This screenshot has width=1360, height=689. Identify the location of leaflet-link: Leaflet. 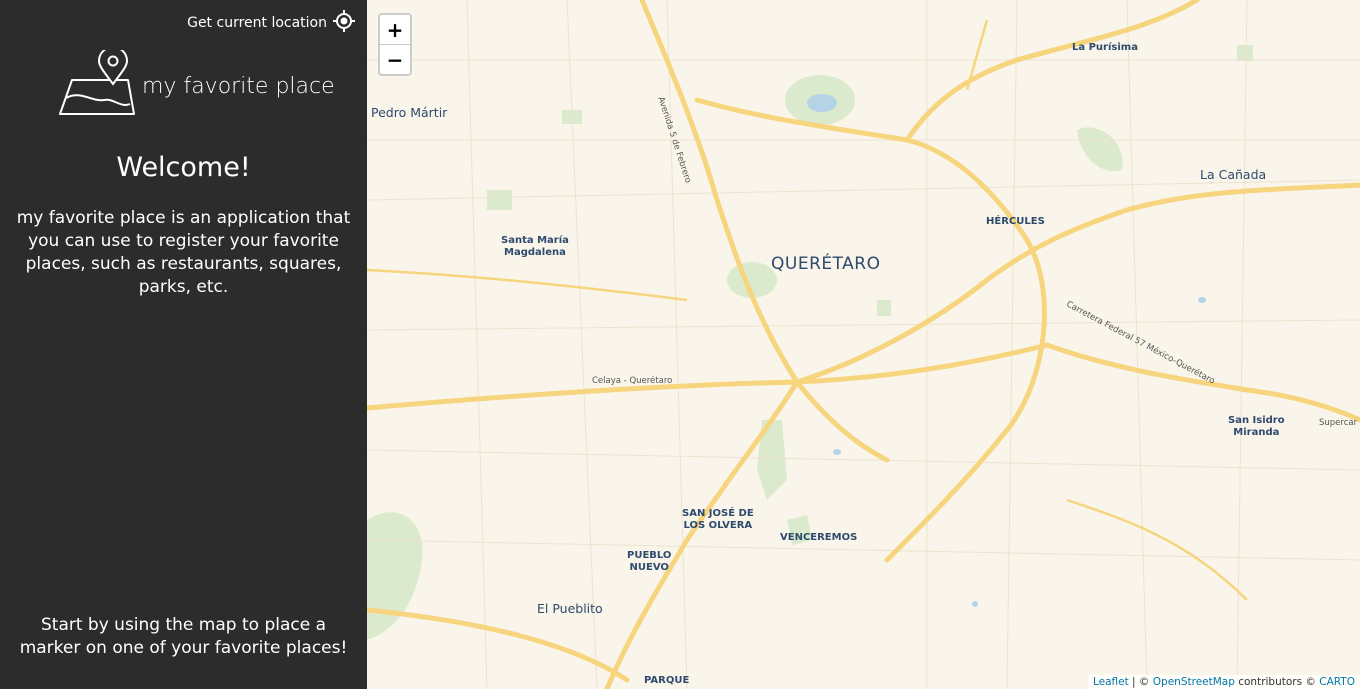
(1111, 682).